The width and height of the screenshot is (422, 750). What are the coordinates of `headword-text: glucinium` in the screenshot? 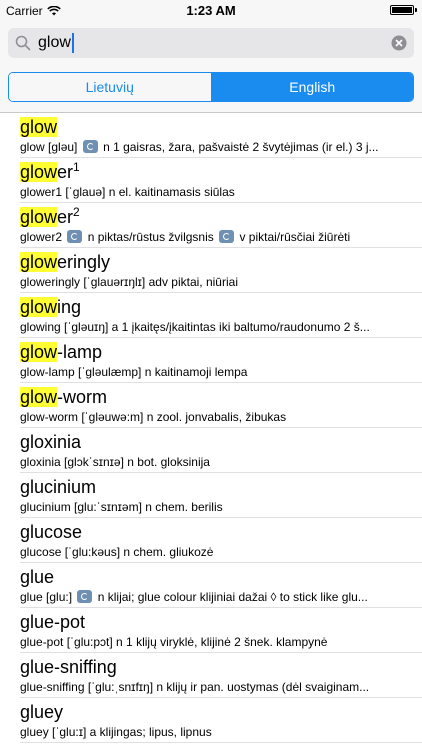 It's located at (58, 487).